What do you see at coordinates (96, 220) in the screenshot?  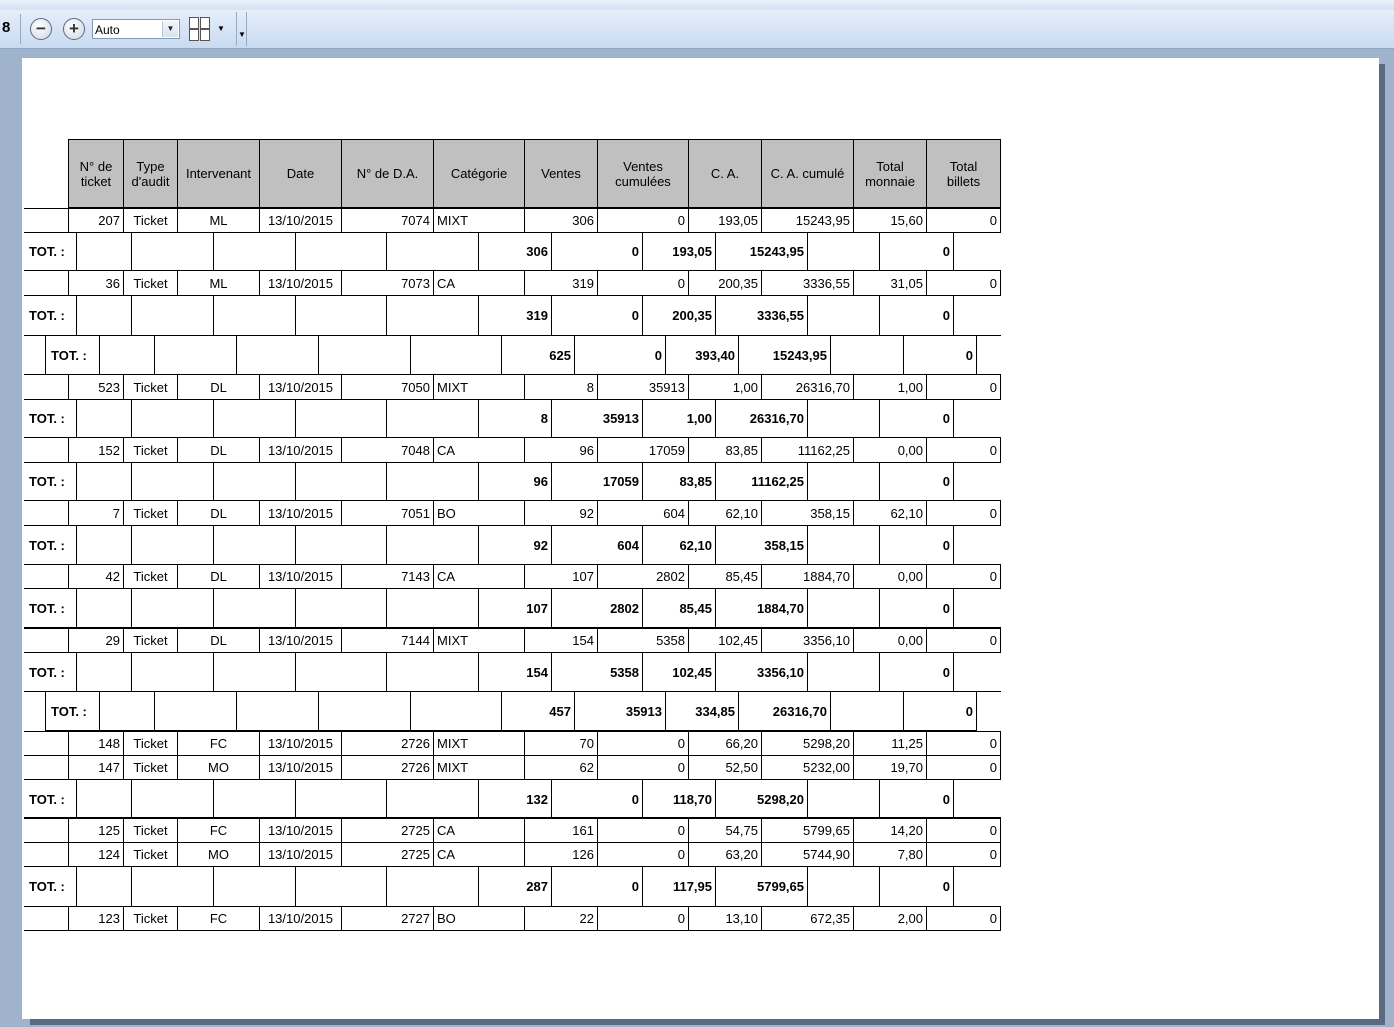 I see `table-cell: 207` at bounding box center [96, 220].